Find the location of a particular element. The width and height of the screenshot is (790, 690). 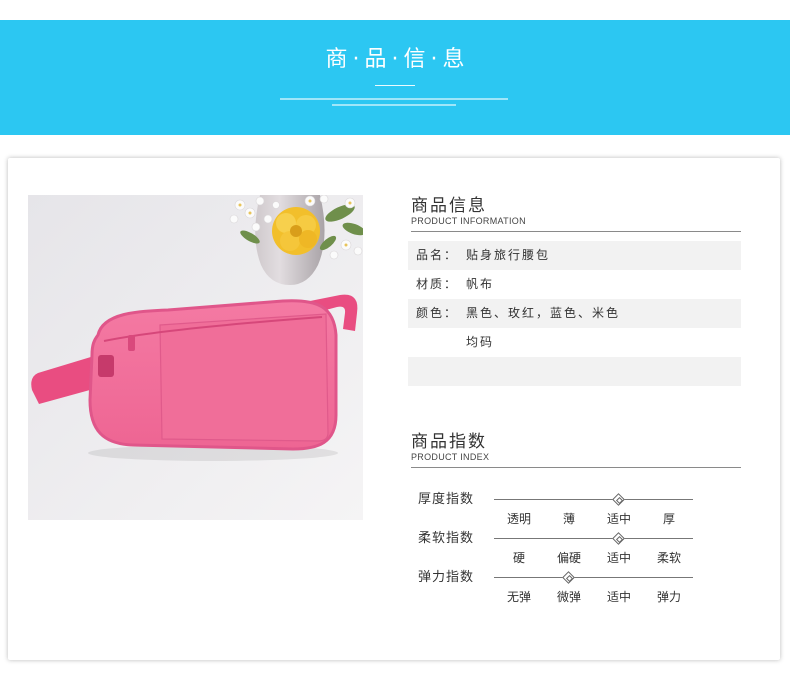

index-row-thickness: 厚度指数 透明 薄 适中 厚 is located at coordinates (558, 509).